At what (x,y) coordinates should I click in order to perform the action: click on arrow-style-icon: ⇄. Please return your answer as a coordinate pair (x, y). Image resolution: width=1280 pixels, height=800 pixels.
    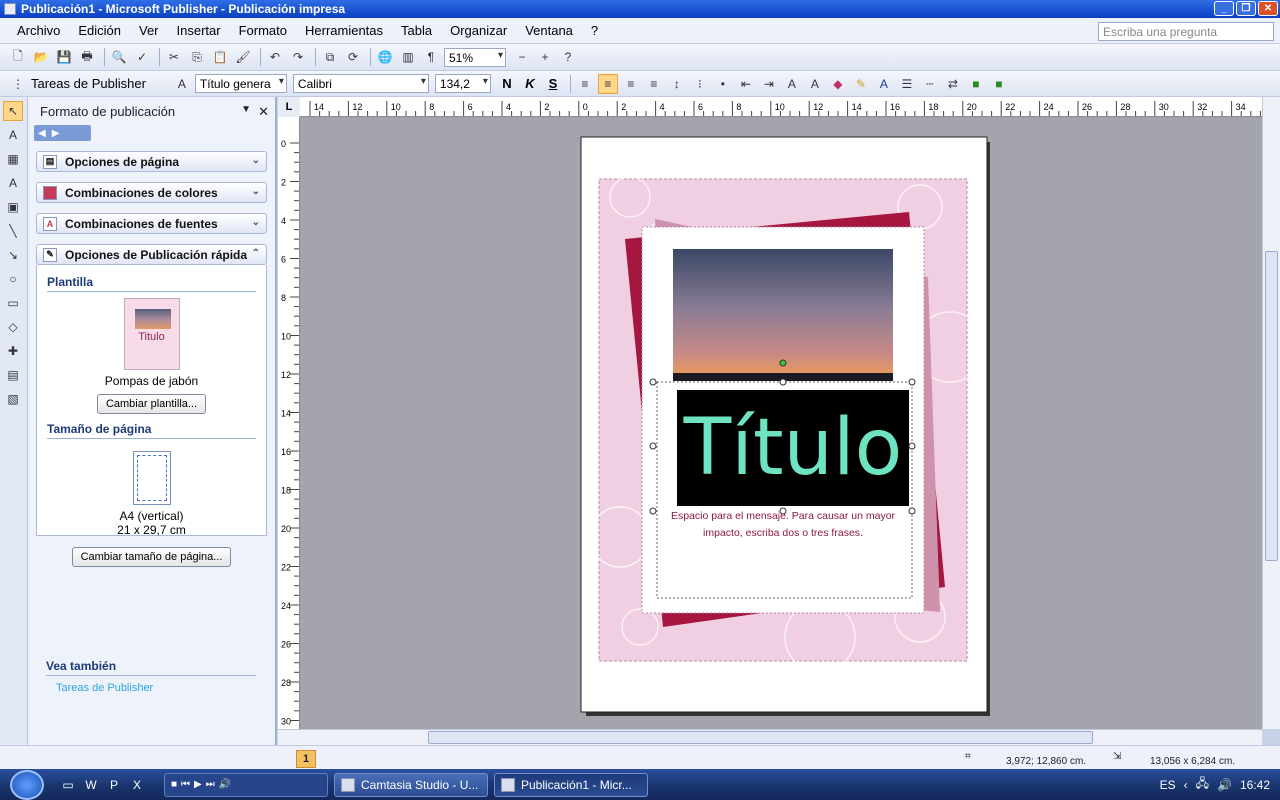
    Looking at the image, I should click on (953, 84).